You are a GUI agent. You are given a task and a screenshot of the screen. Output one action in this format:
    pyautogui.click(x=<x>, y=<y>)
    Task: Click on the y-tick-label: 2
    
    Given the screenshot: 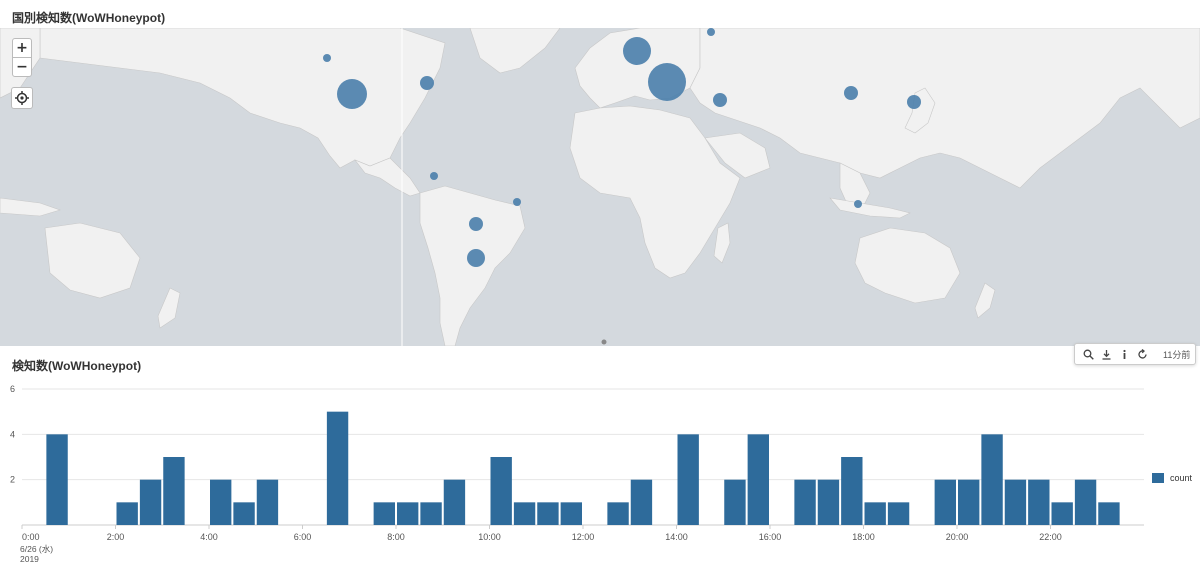 What is the action you would take?
    pyautogui.click(x=12, y=480)
    